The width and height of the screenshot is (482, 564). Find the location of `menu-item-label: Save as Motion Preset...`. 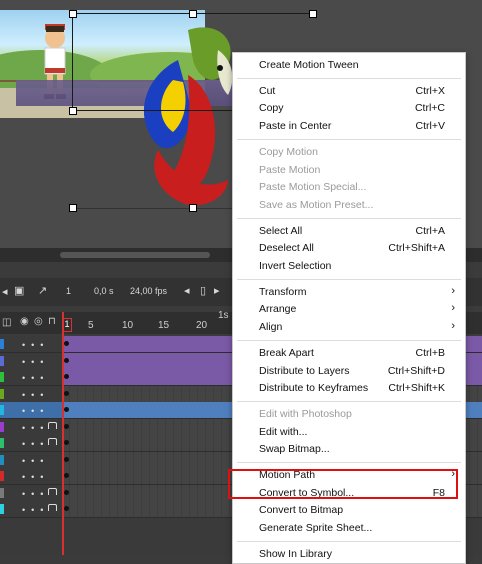

menu-item-label: Save as Motion Preset... is located at coordinates (316, 204).